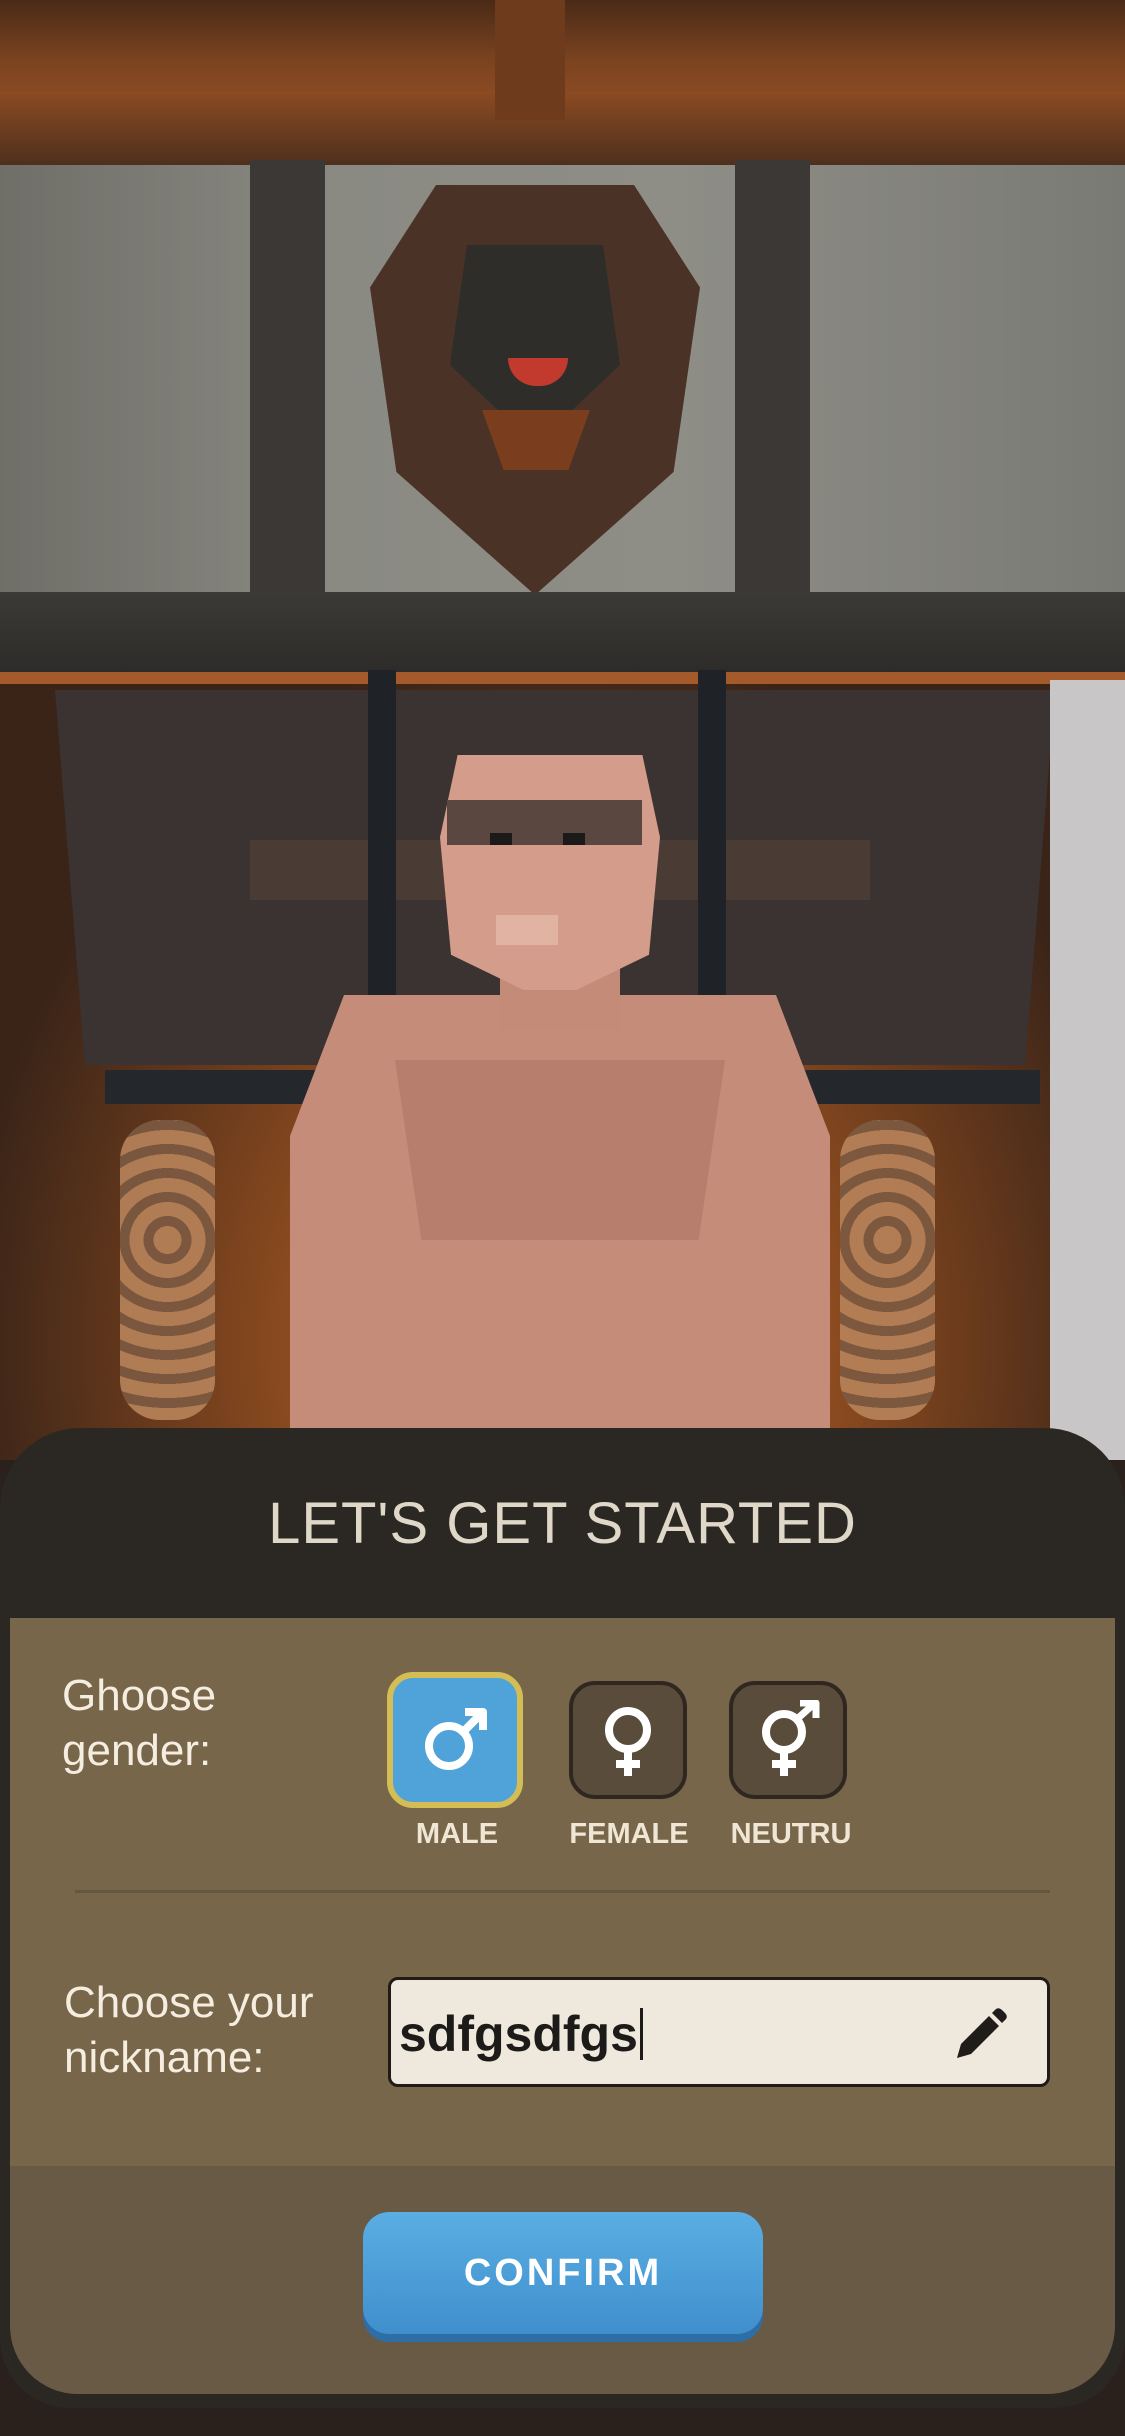 This screenshot has height=2436, width=1125. Describe the element at coordinates (562, 678) in the screenshot. I see `beam-glow` at that location.